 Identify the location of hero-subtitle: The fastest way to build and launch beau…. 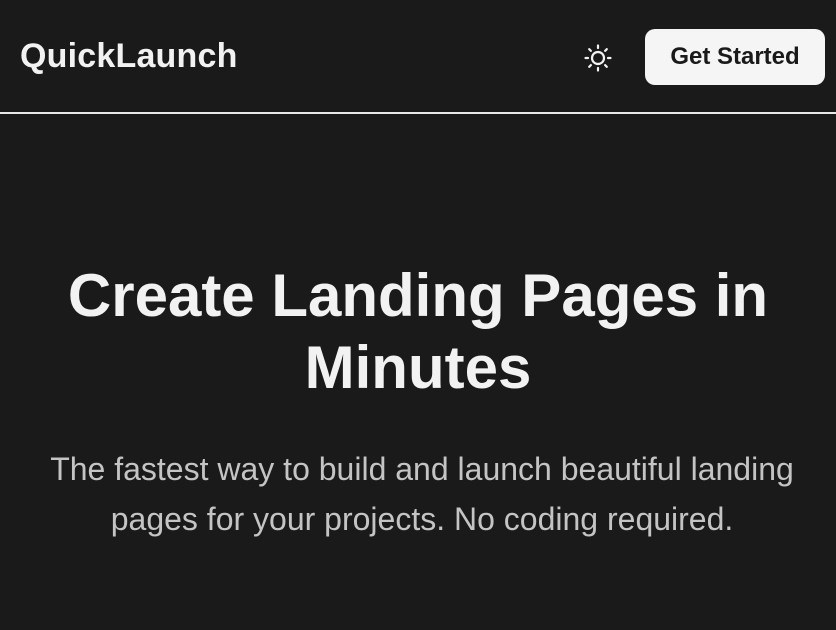
(422, 494).